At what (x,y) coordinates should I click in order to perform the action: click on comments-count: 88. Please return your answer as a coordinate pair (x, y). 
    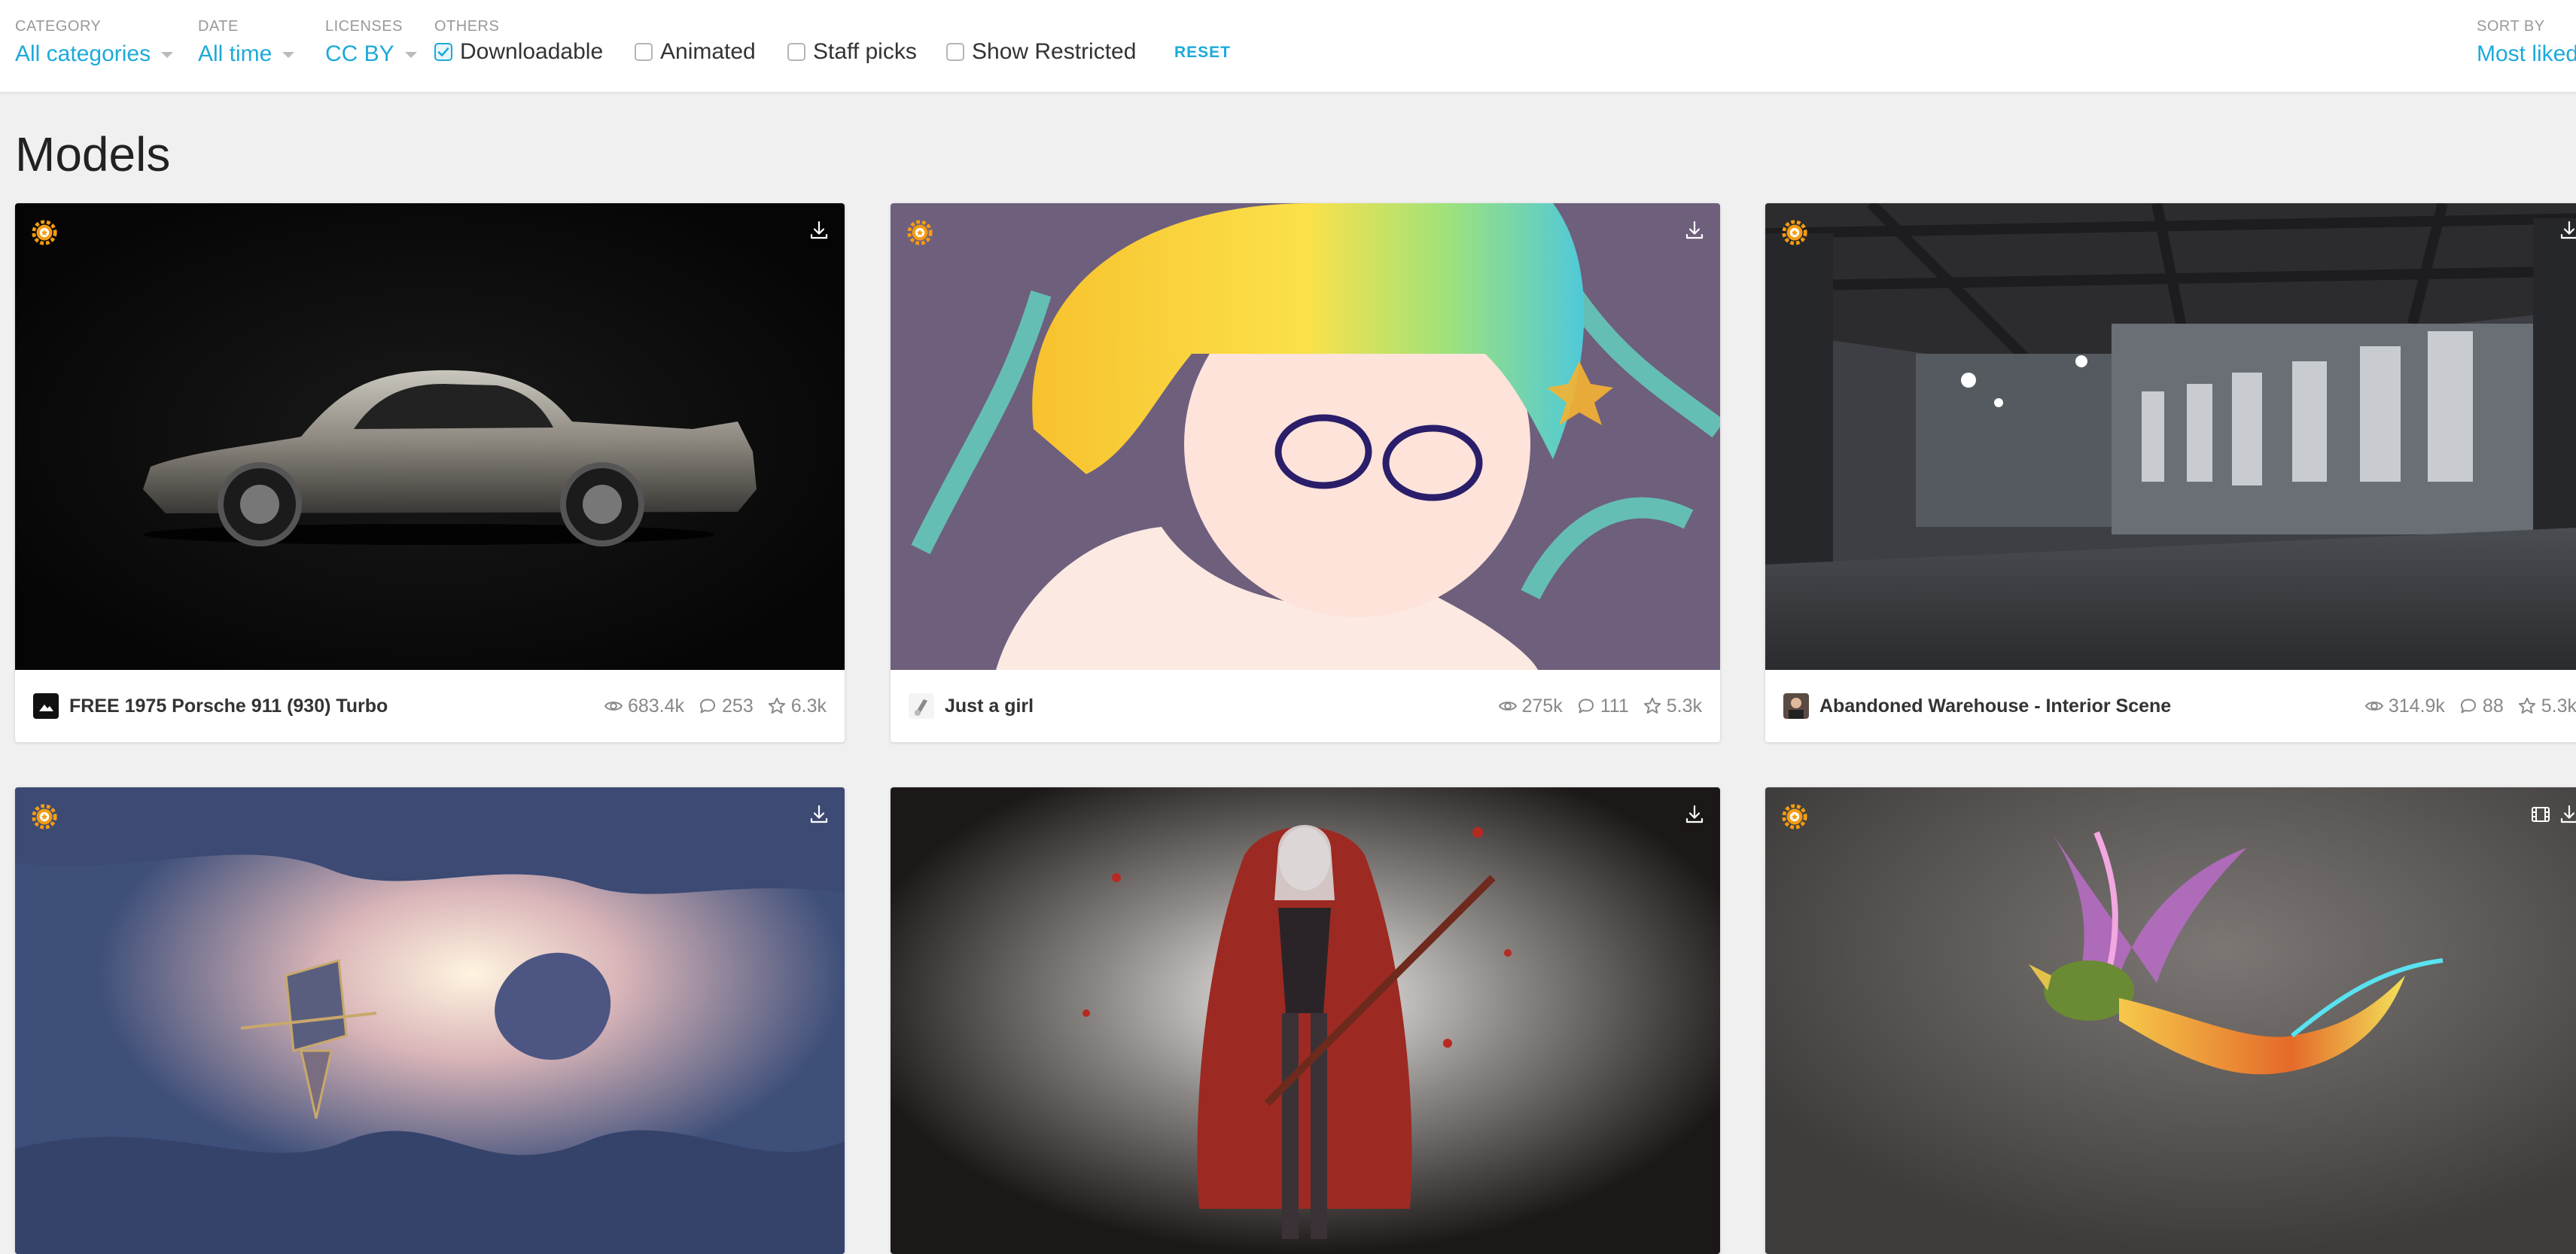
    Looking at the image, I should click on (2493, 706).